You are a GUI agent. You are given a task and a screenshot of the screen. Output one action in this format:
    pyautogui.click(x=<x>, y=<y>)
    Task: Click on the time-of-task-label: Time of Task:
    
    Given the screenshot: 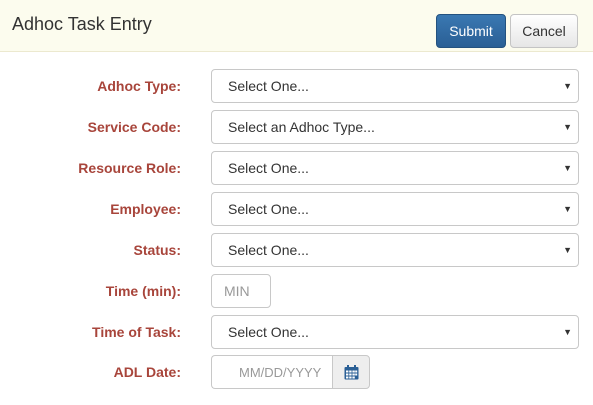 What is the action you would take?
    pyautogui.click(x=136, y=332)
    